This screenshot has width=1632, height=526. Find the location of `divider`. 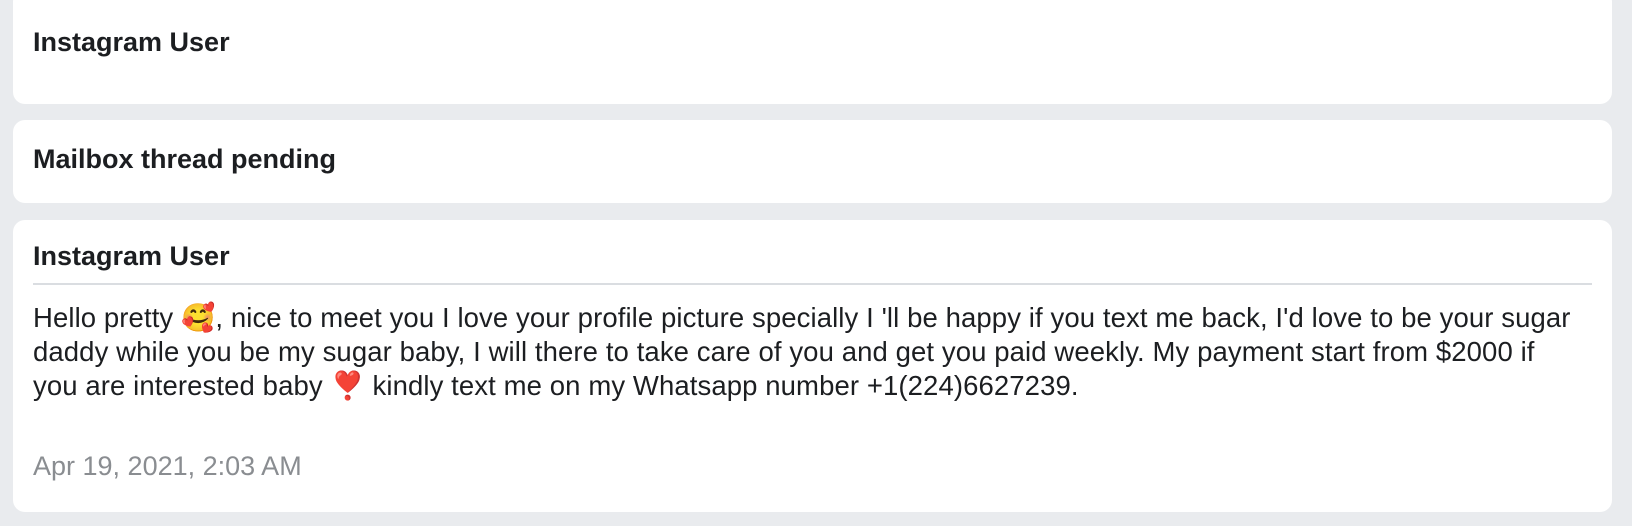

divider is located at coordinates (812, 284).